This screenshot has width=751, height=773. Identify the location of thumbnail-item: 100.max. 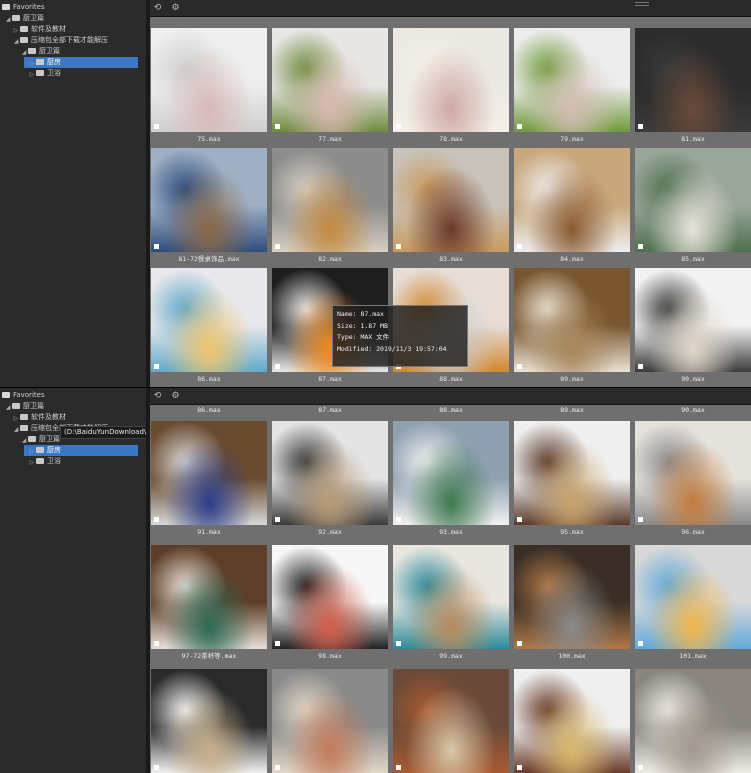
(572, 605).